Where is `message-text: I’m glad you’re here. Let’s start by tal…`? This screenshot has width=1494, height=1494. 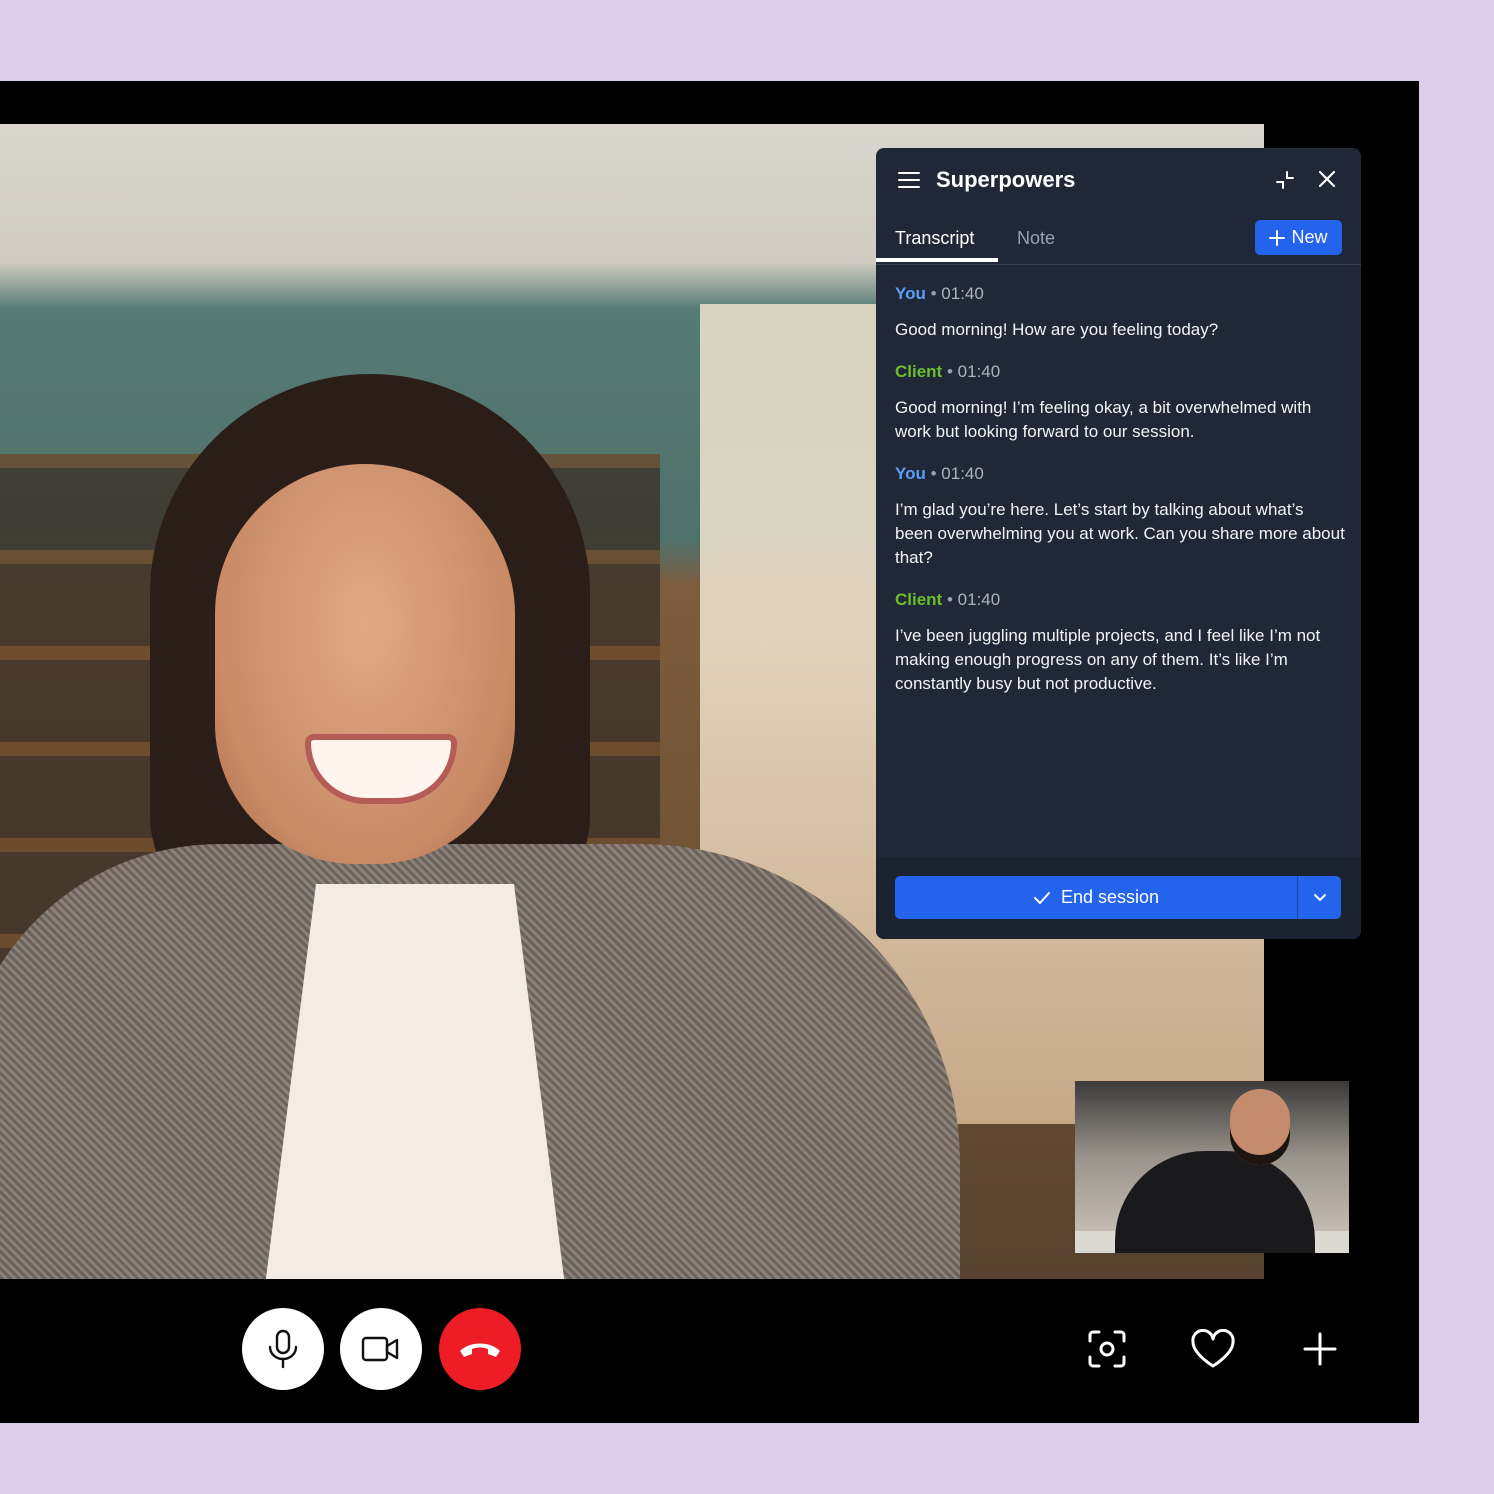 message-text: I’m glad you’re here. Let’s start by tal… is located at coordinates (1120, 533).